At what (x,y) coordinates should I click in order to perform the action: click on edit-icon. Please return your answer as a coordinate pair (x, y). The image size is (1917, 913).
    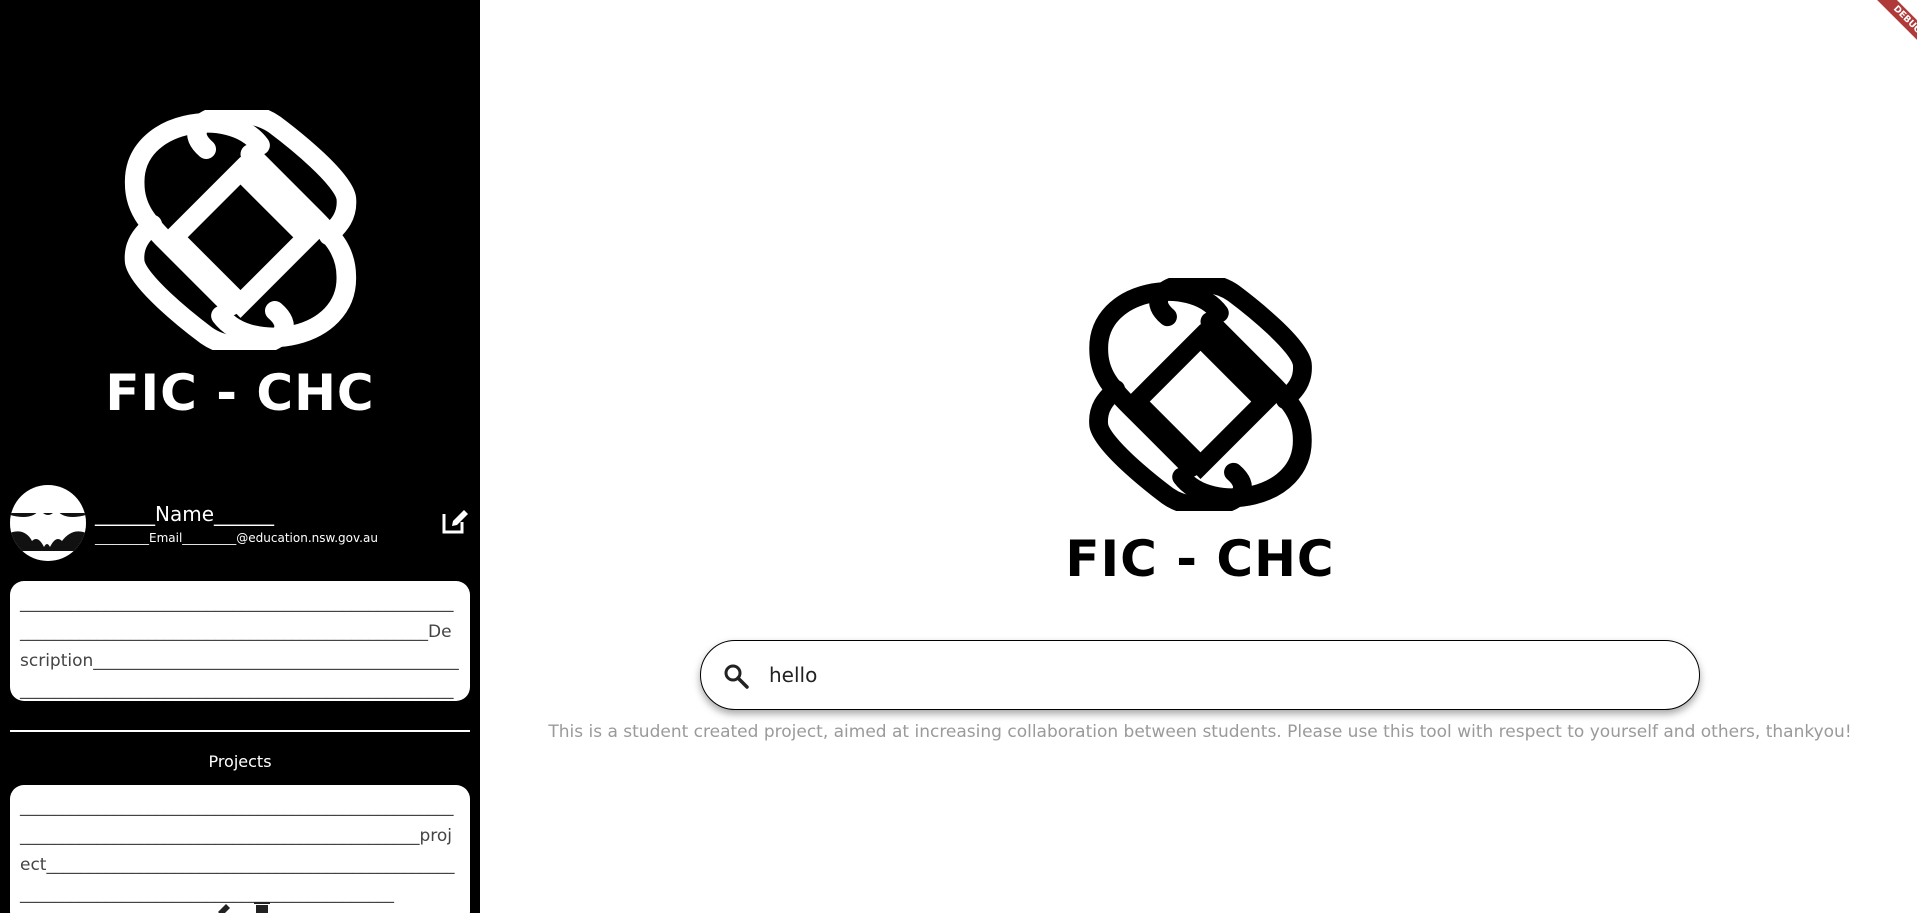
    Looking at the image, I should click on (455, 522).